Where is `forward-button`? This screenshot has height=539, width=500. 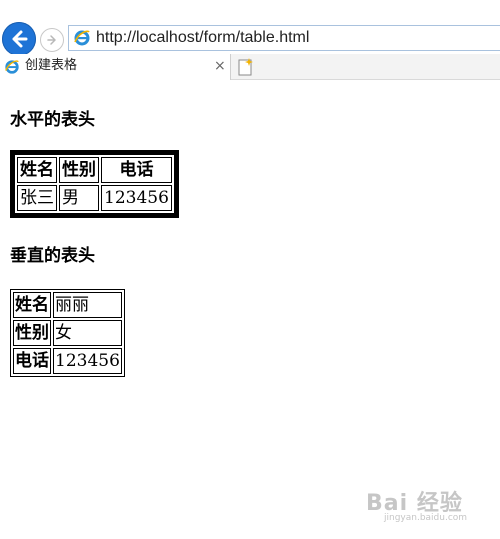
forward-button is located at coordinates (52, 40).